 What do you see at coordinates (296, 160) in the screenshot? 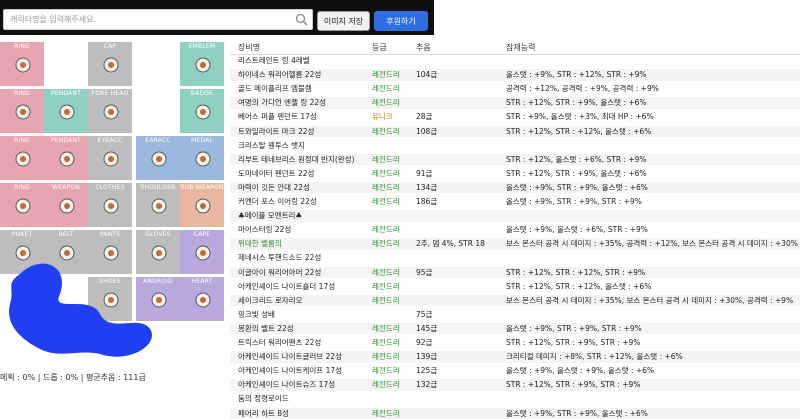
I see `cell-name: 리부트 테네브리스 원정대 반지(완성)` at bounding box center [296, 160].